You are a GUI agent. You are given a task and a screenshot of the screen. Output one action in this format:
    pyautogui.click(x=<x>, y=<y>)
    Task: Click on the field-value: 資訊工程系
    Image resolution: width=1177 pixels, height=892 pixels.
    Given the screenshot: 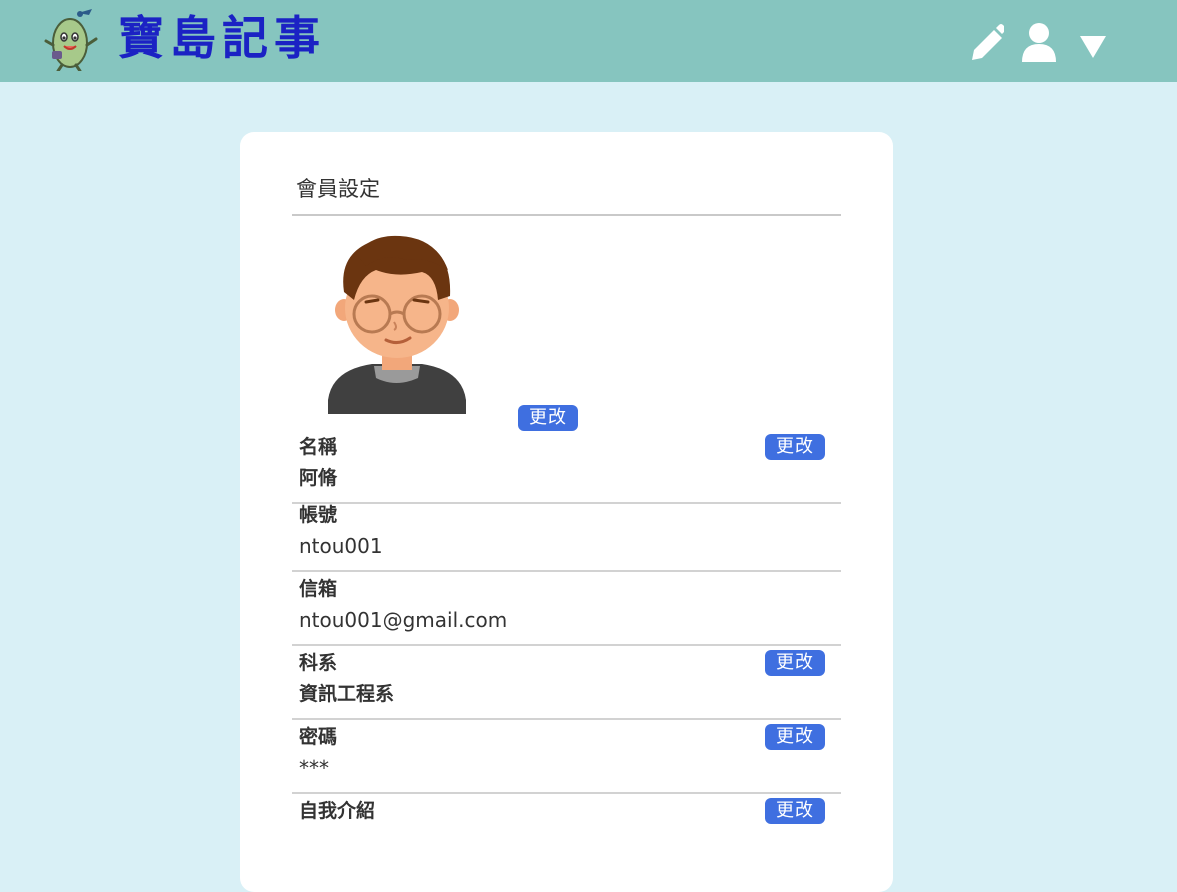 What is the action you would take?
    pyautogui.click(x=347, y=694)
    